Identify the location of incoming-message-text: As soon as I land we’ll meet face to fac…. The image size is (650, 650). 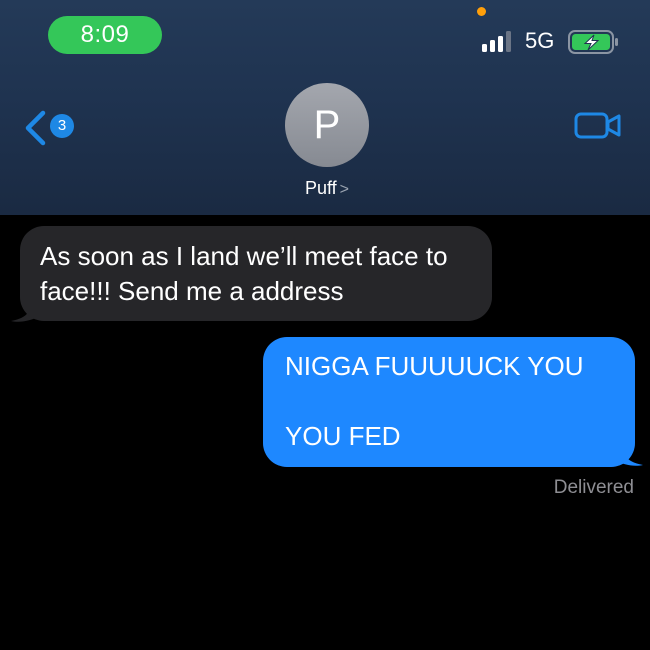
(244, 273).